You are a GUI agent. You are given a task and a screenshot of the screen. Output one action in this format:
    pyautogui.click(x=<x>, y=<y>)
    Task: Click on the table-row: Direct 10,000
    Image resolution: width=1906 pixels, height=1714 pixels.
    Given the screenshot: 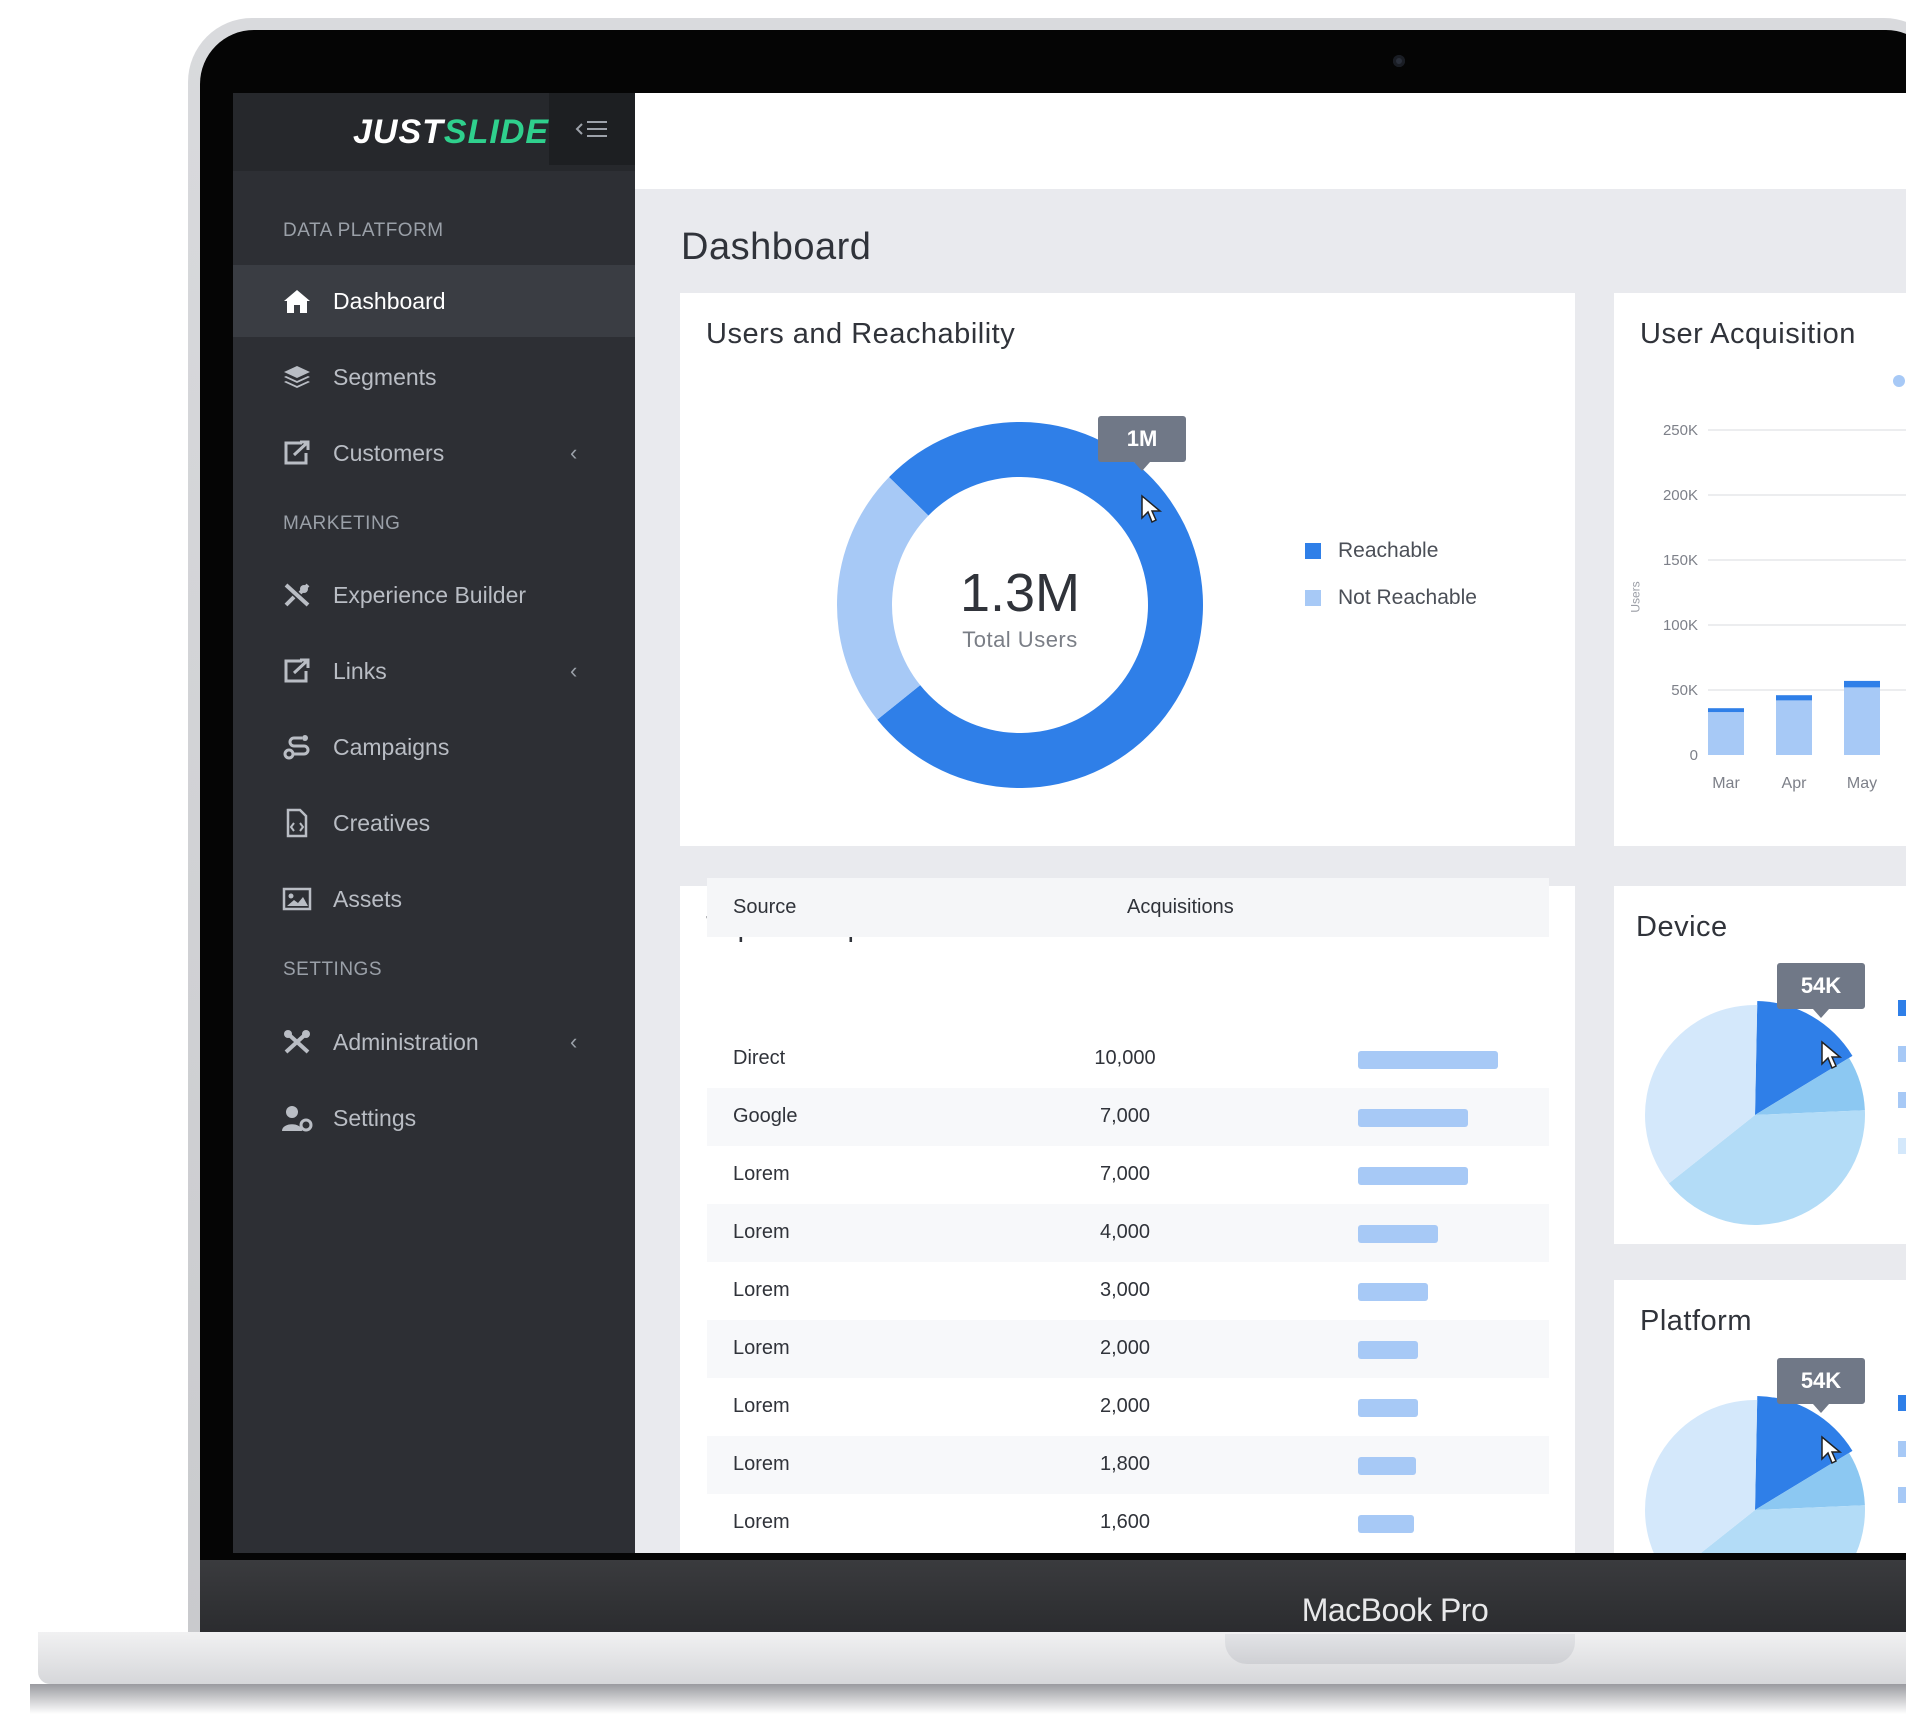 What is the action you would take?
    pyautogui.click(x=1128, y=1059)
    